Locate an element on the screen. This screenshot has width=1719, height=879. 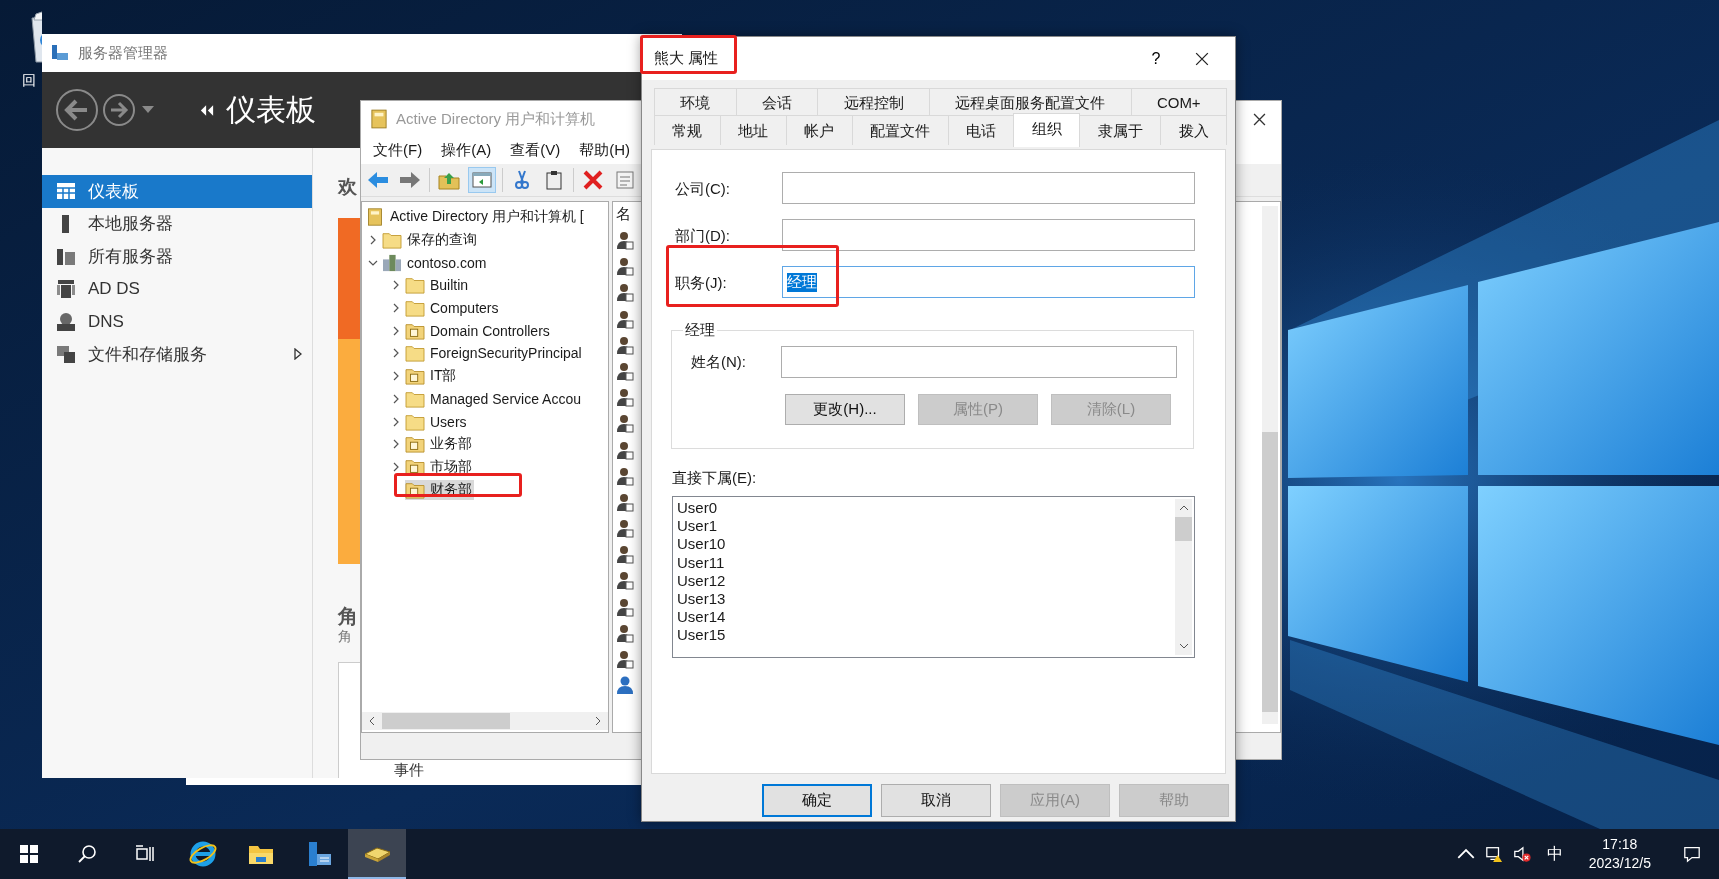
list-item: User11 is located at coordinates (926, 562).